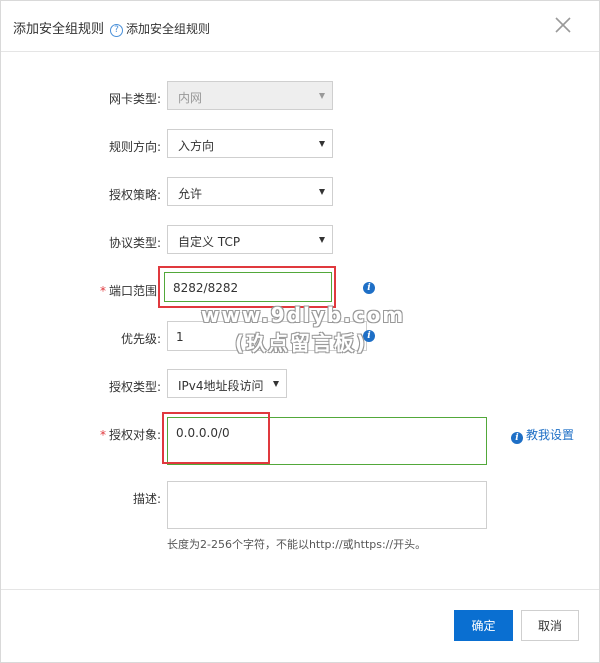 Image resolution: width=600 pixels, height=663 pixels. I want to click on confirm-button: 确定, so click(483, 625).